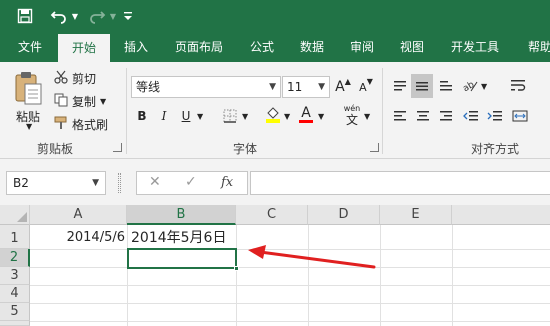 The width and height of the screenshot is (550, 326). What do you see at coordinates (306, 121) in the screenshot?
I see `font-color-swatch` at bounding box center [306, 121].